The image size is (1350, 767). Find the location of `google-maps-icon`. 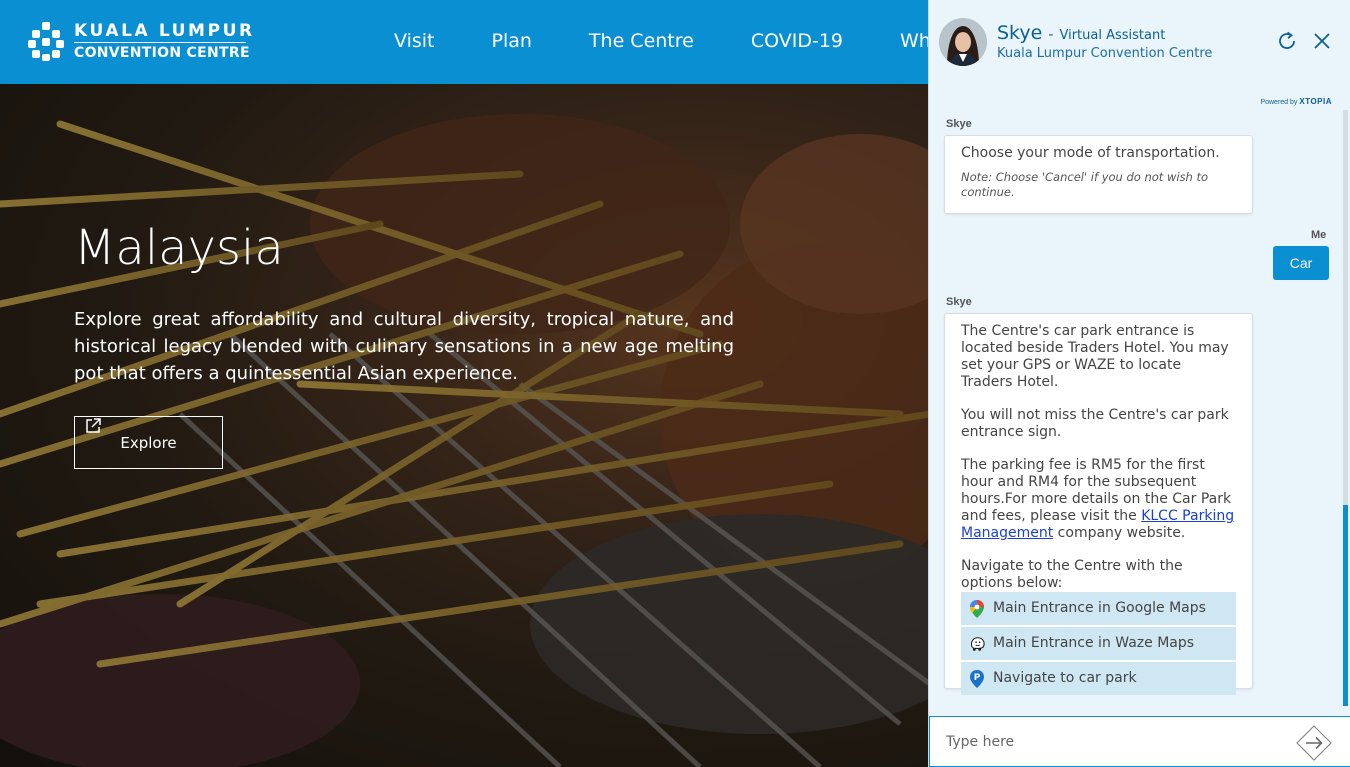

google-maps-icon is located at coordinates (977, 608).